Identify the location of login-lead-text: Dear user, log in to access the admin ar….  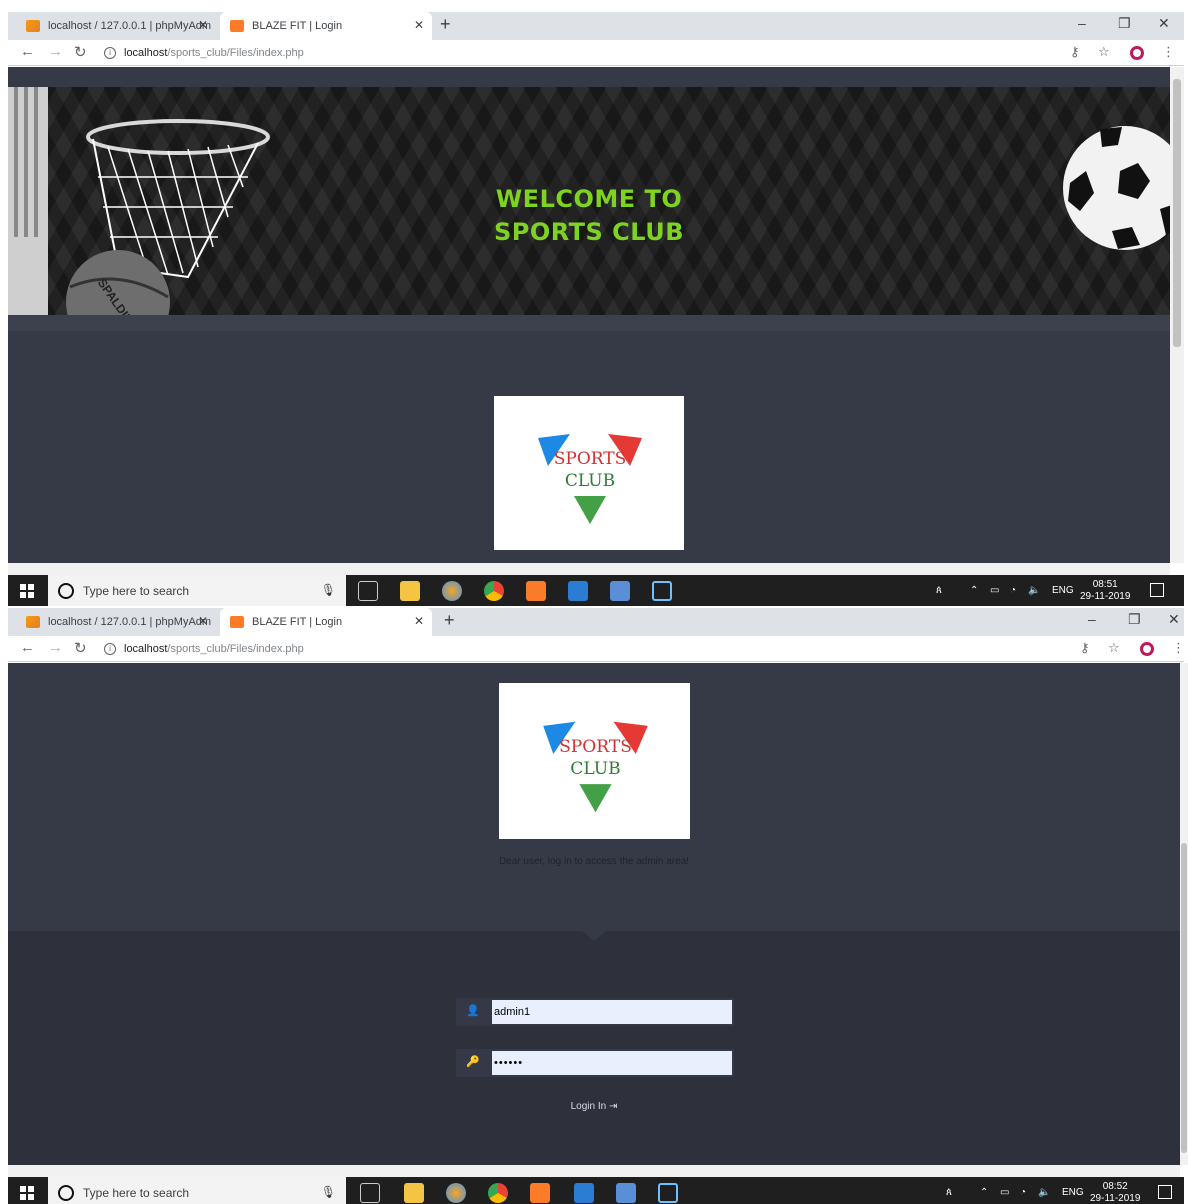
(594, 861).